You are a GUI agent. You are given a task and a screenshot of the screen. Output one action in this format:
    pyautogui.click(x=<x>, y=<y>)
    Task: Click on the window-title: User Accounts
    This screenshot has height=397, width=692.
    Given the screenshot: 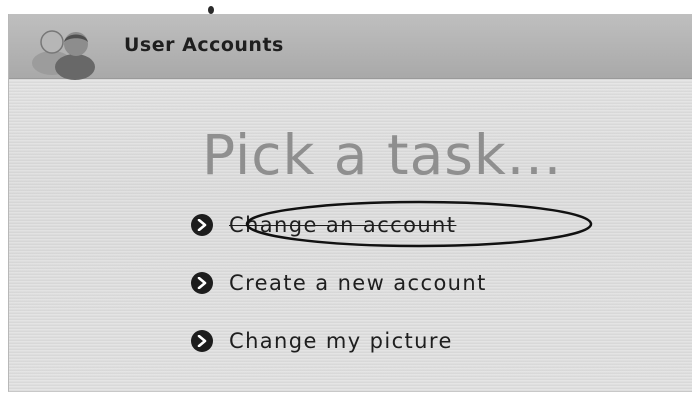 What is the action you would take?
    pyautogui.click(x=204, y=45)
    